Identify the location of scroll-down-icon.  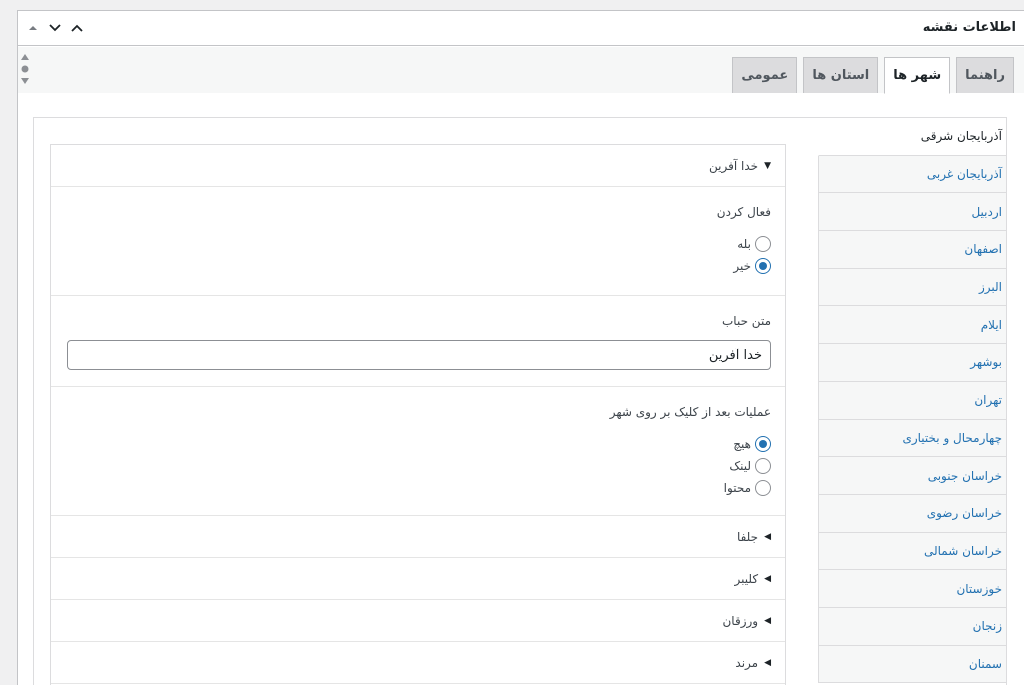
(25, 81).